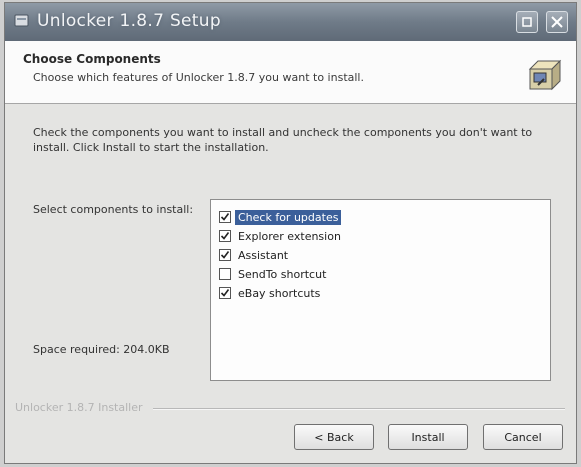  I want to click on component-item: Explorer extension, so click(281, 236).